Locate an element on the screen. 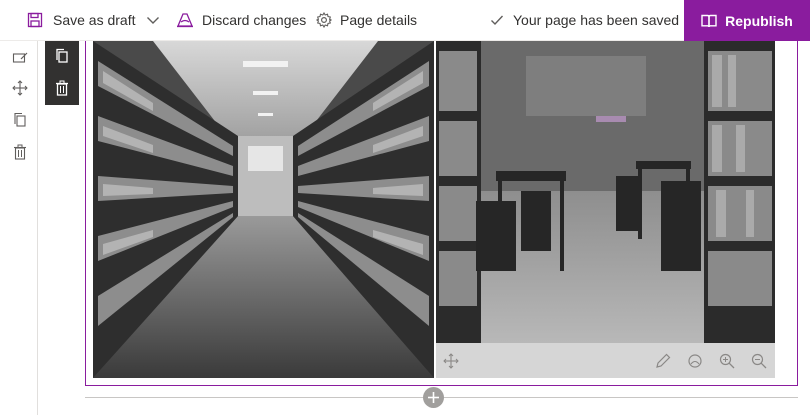 The height and width of the screenshot is (415, 810). save-as-draft-button: Save as draft is located at coordinates (81, 20).